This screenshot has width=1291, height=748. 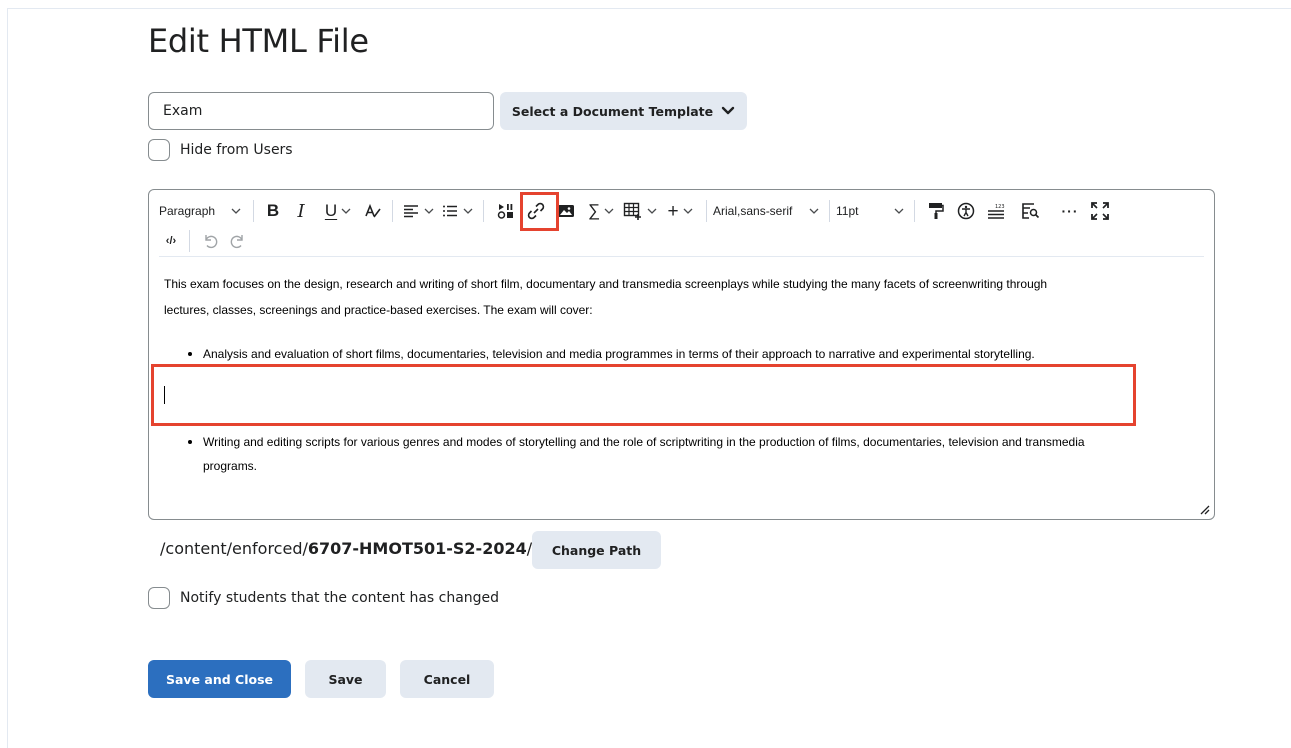 I want to click on editor-toolbar-row2: ‹/›, so click(x=205, y=241).